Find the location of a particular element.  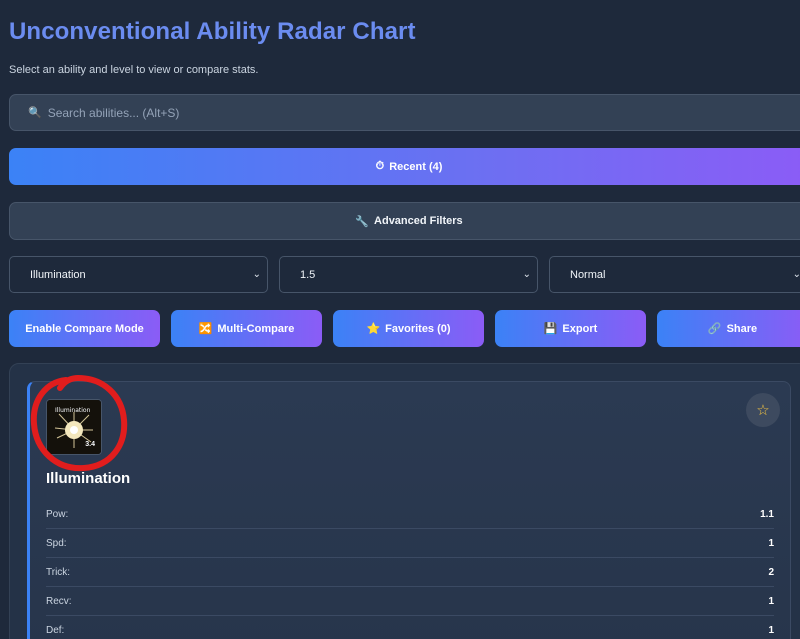

star-outline-icon: ☆ is located at coordinates (763, 410).